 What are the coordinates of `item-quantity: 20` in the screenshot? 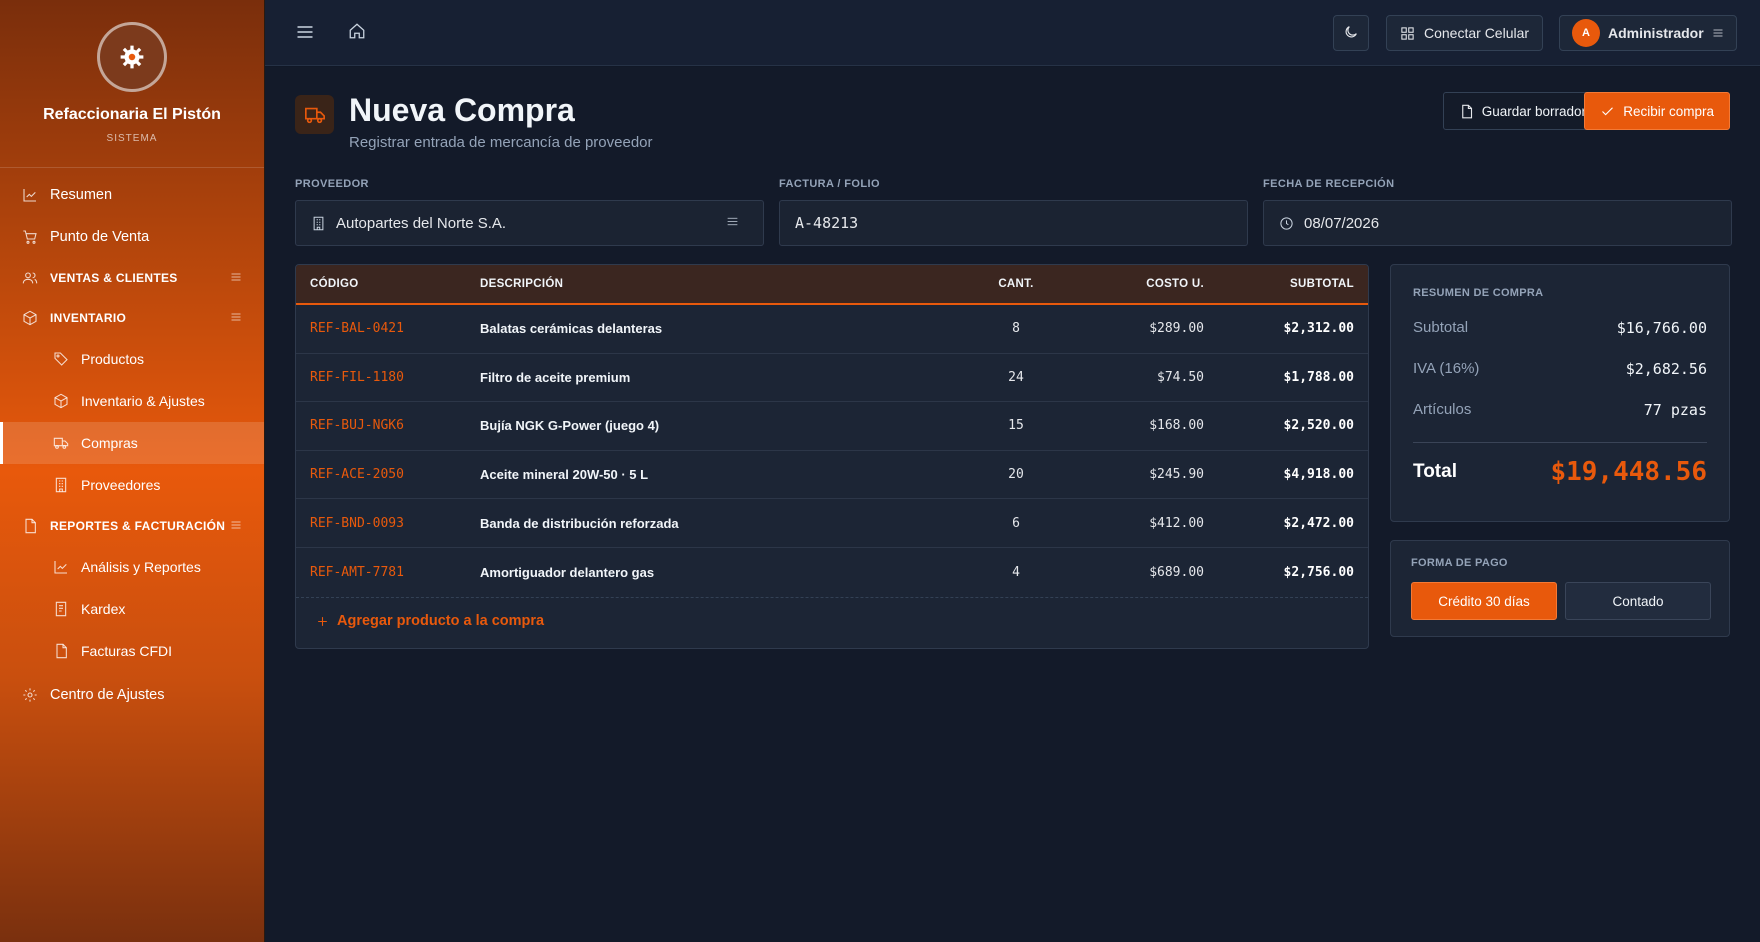 It's located at (1016, 475).